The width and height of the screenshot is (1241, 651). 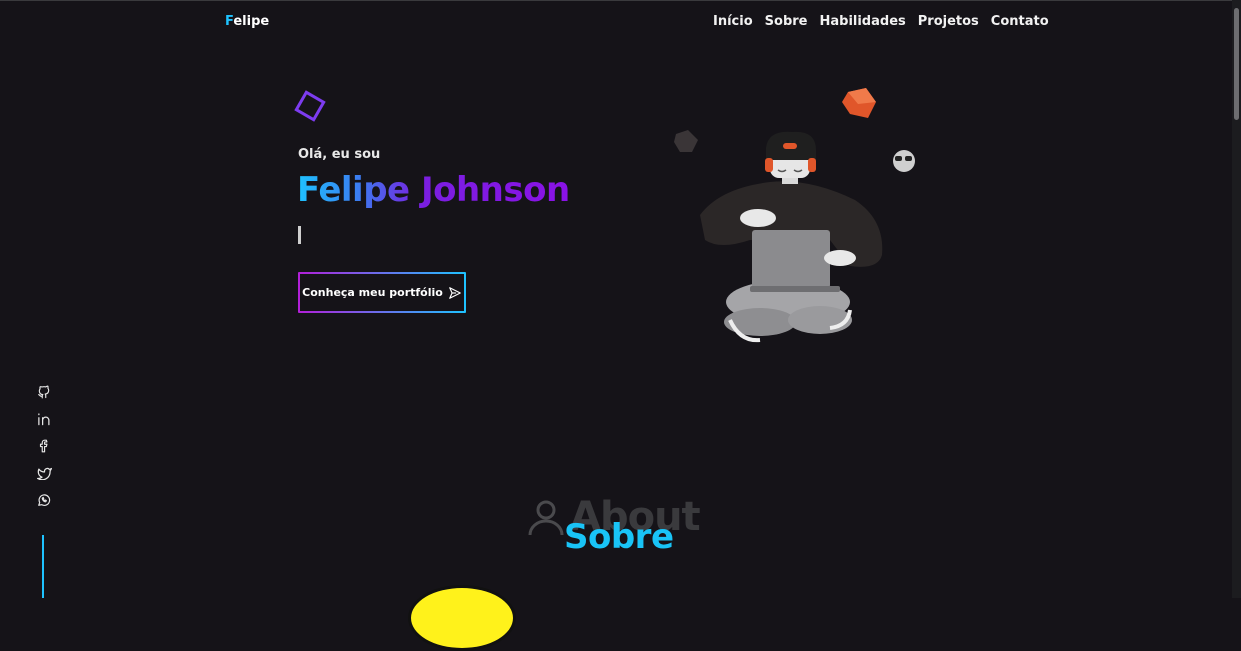 What do you see at coordinates (44, 419) in the screenshot?
I see `linkedin-icon` at bounding box center [44, 419].